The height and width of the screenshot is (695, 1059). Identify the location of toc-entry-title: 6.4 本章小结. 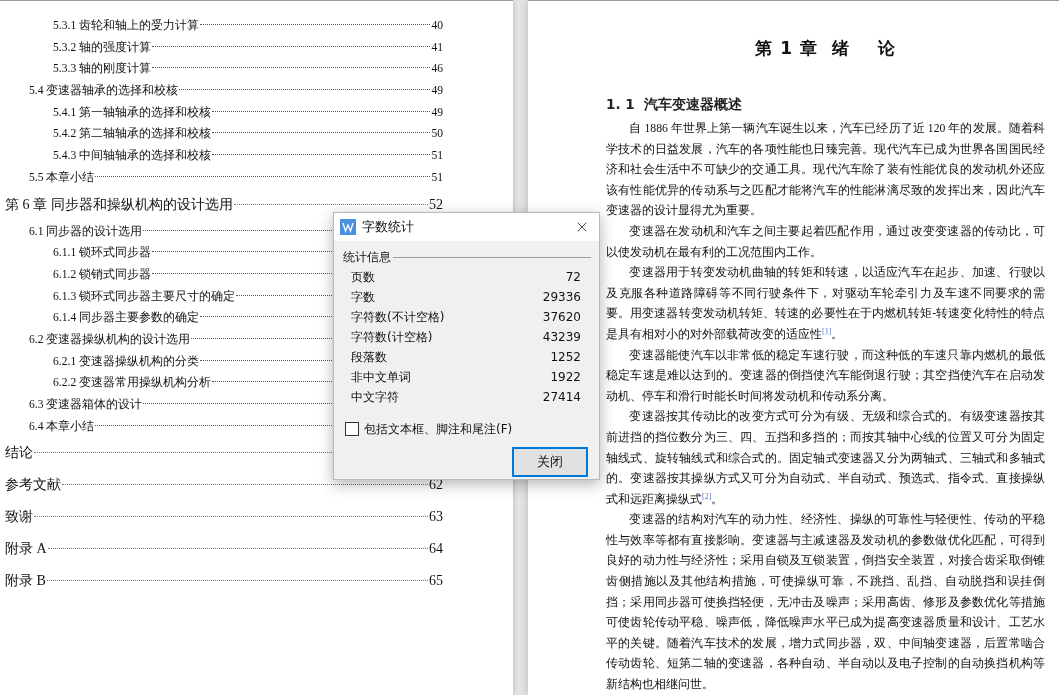
(62, 426).